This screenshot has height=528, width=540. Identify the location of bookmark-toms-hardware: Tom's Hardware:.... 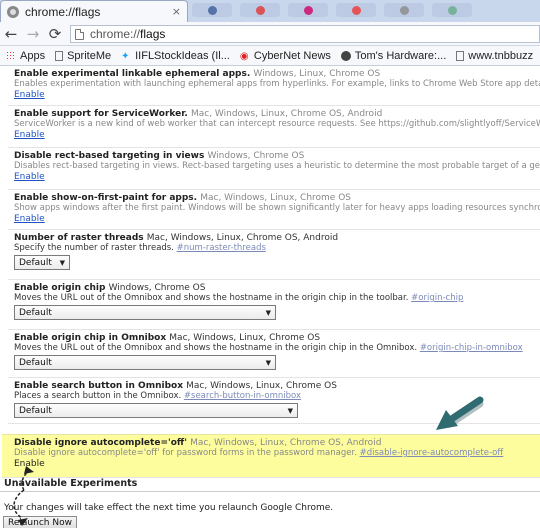
(393, 56).